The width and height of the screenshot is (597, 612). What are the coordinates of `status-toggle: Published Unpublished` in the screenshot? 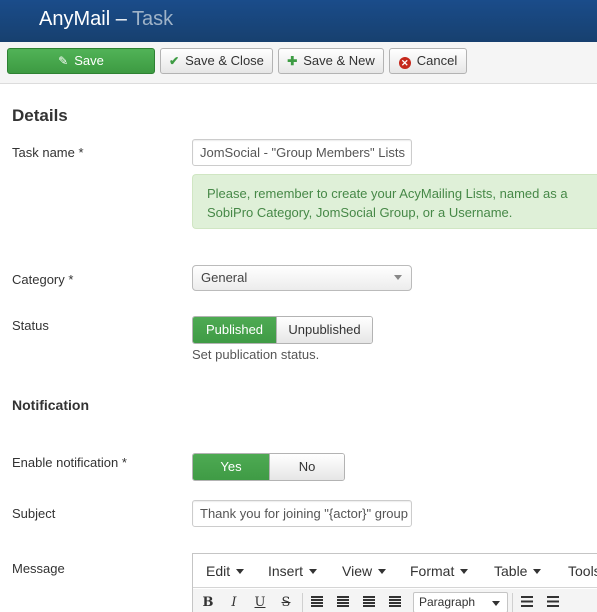 It's located at (282, 330).